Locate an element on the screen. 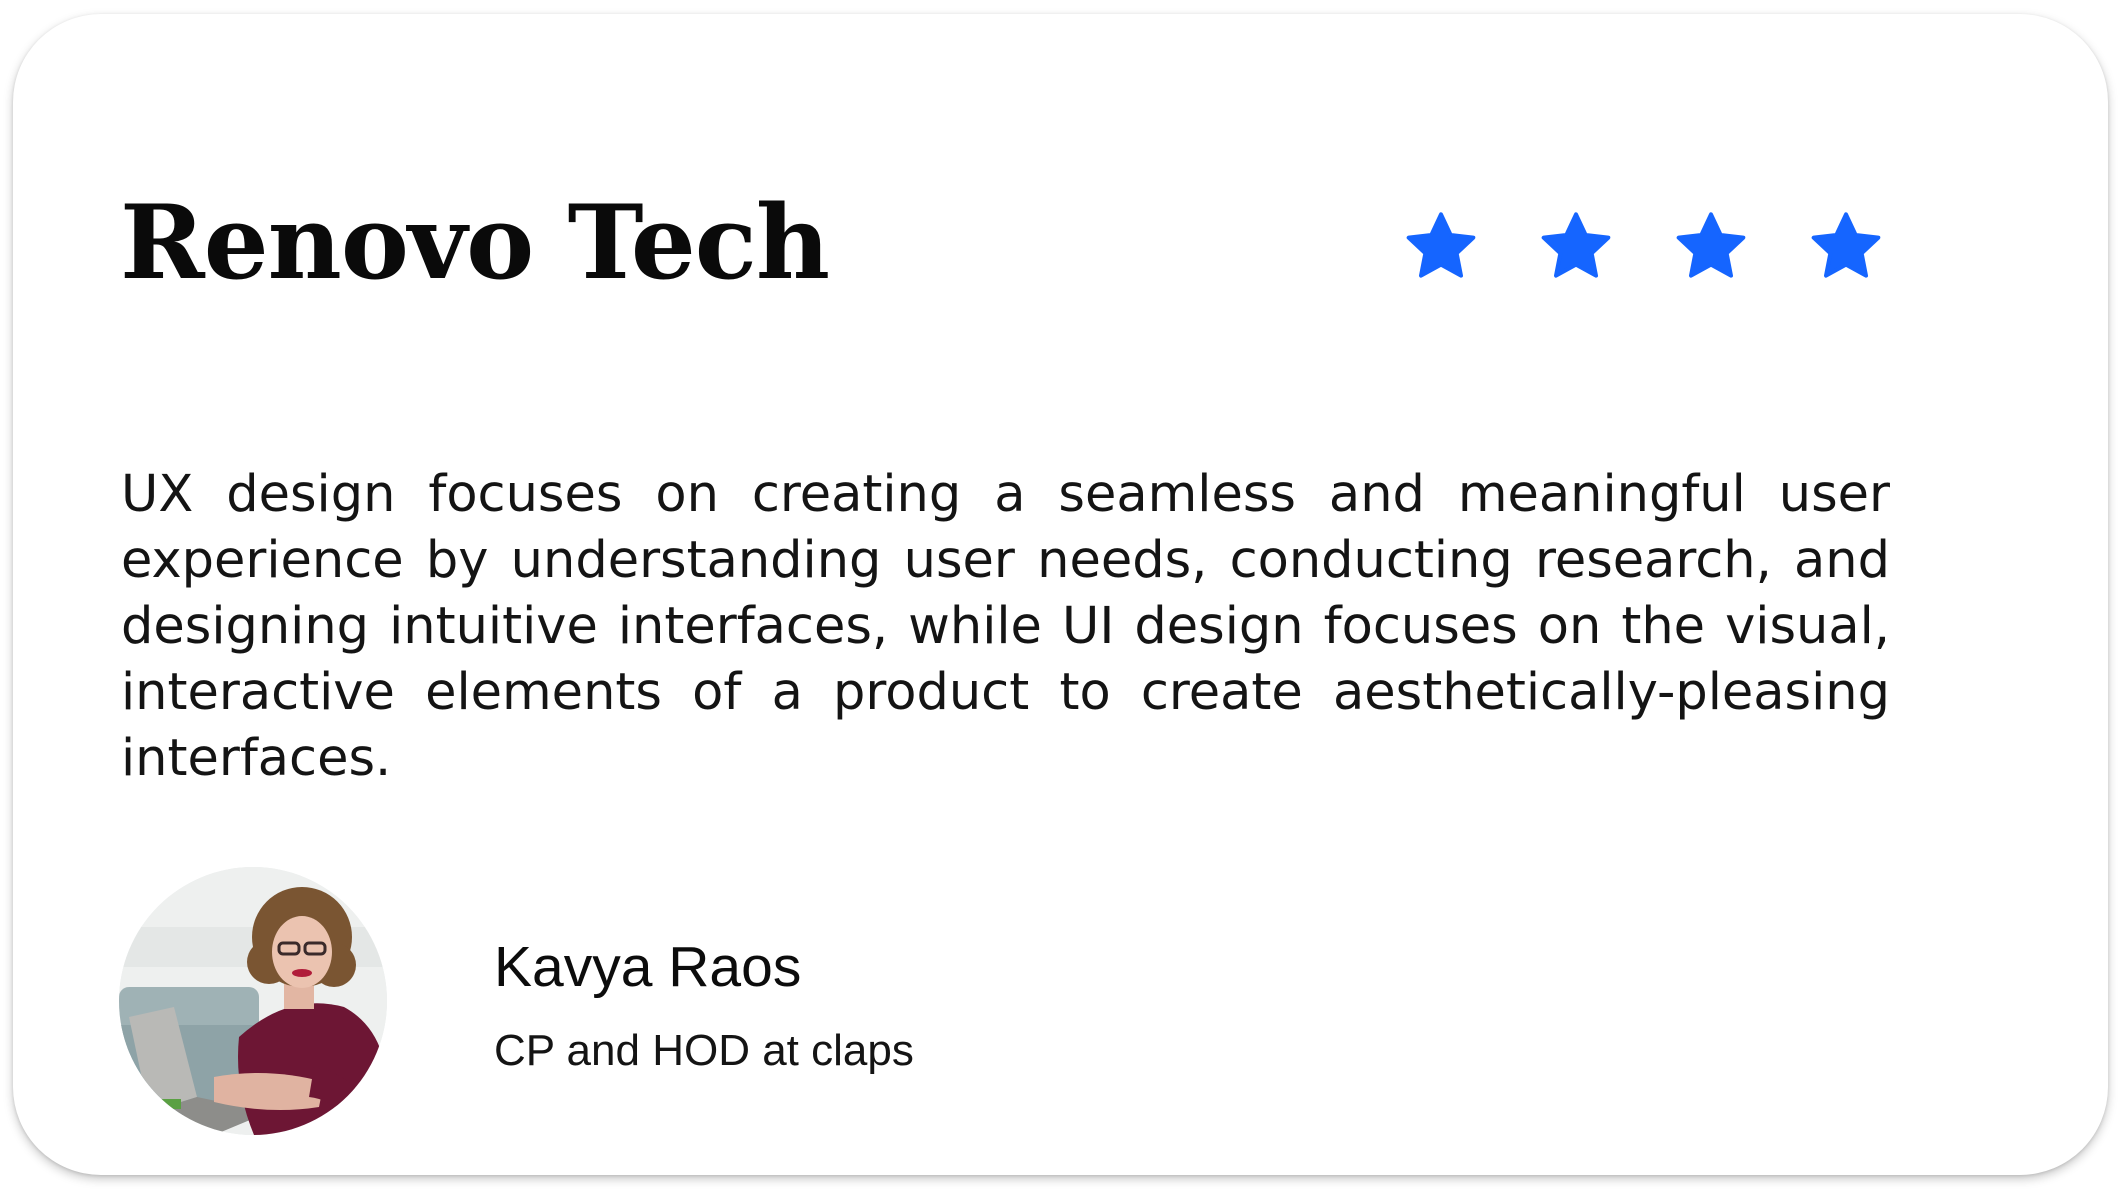 Image resolution: width=2121 pixels, height=1200 pixels. author-name: Kavya Raos is located at coordinates (648, 967).